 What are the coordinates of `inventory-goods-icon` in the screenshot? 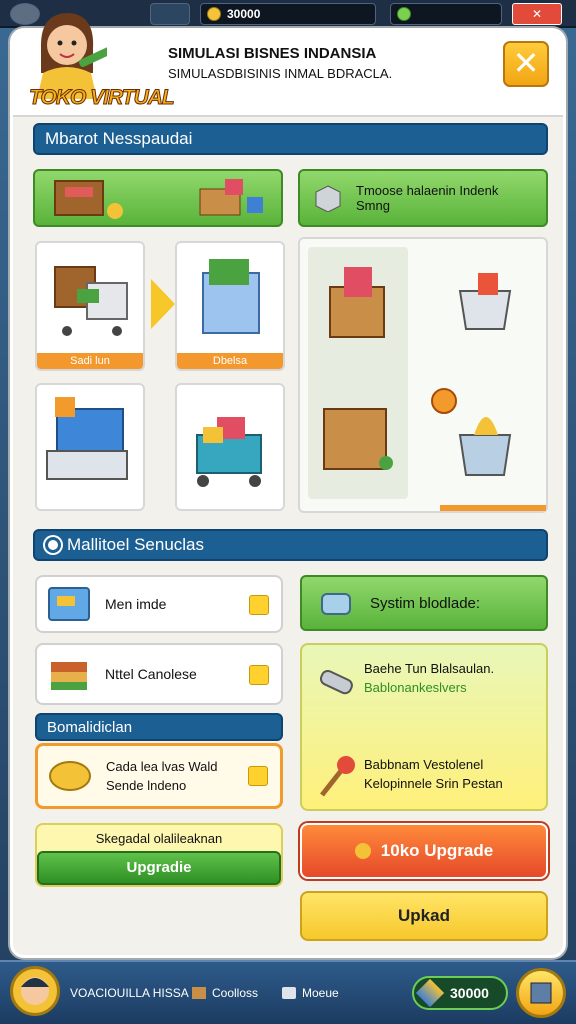 It's located at (158, 199).